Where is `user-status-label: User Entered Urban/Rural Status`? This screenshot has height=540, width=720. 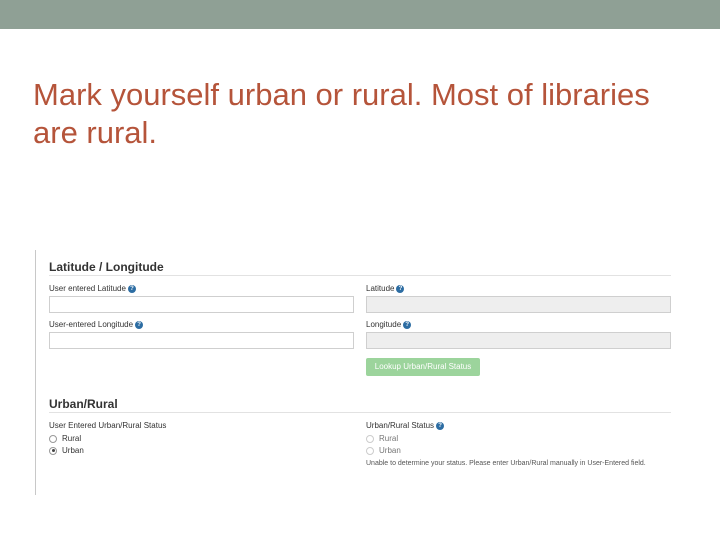
user-status-label: User Entered Urban/Rural Status is located at coordinates (108, 425).